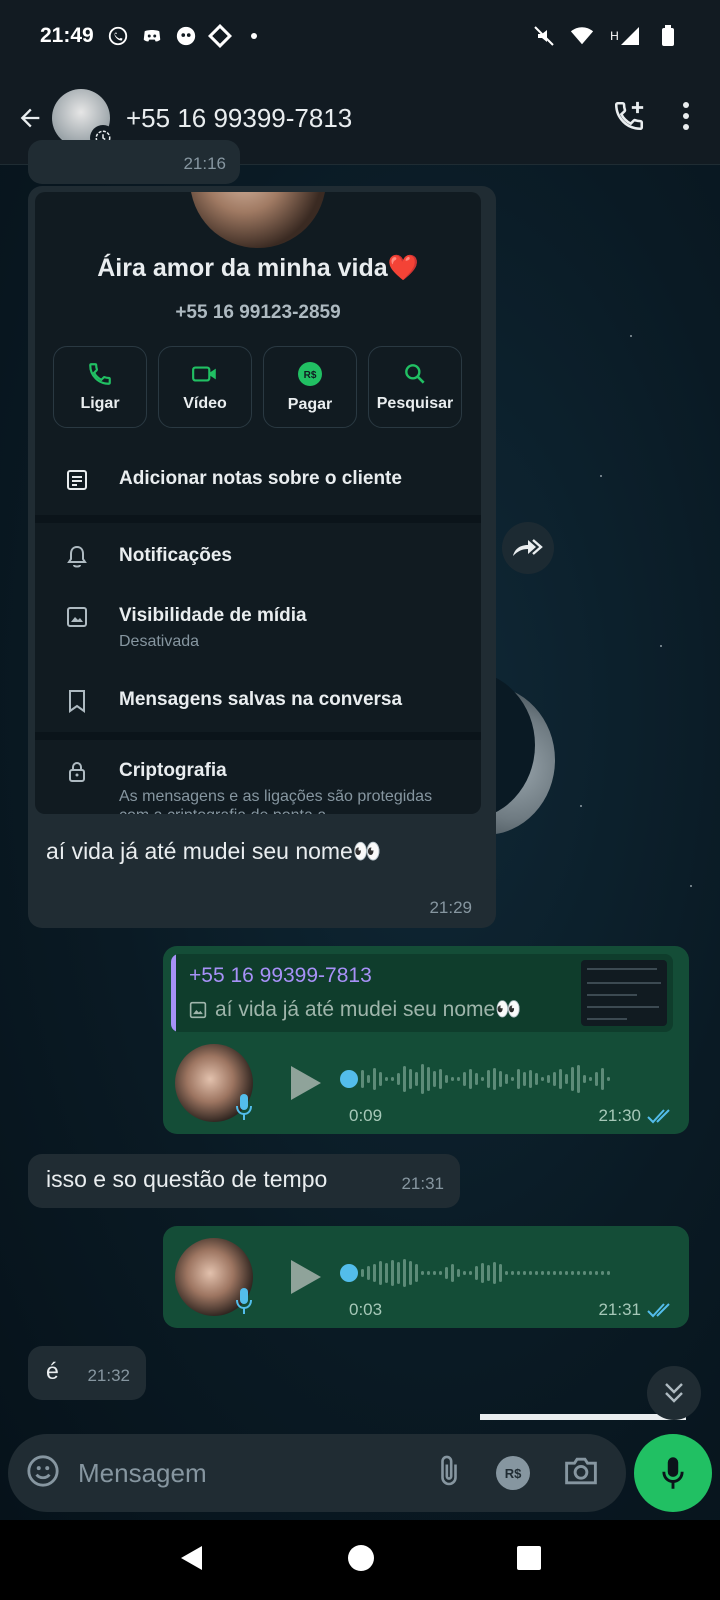  What do you see at coordinates (134, 162) in the screenshot?
I see `message-bubble-partial: 21:16` at bounding box center [134, 162].